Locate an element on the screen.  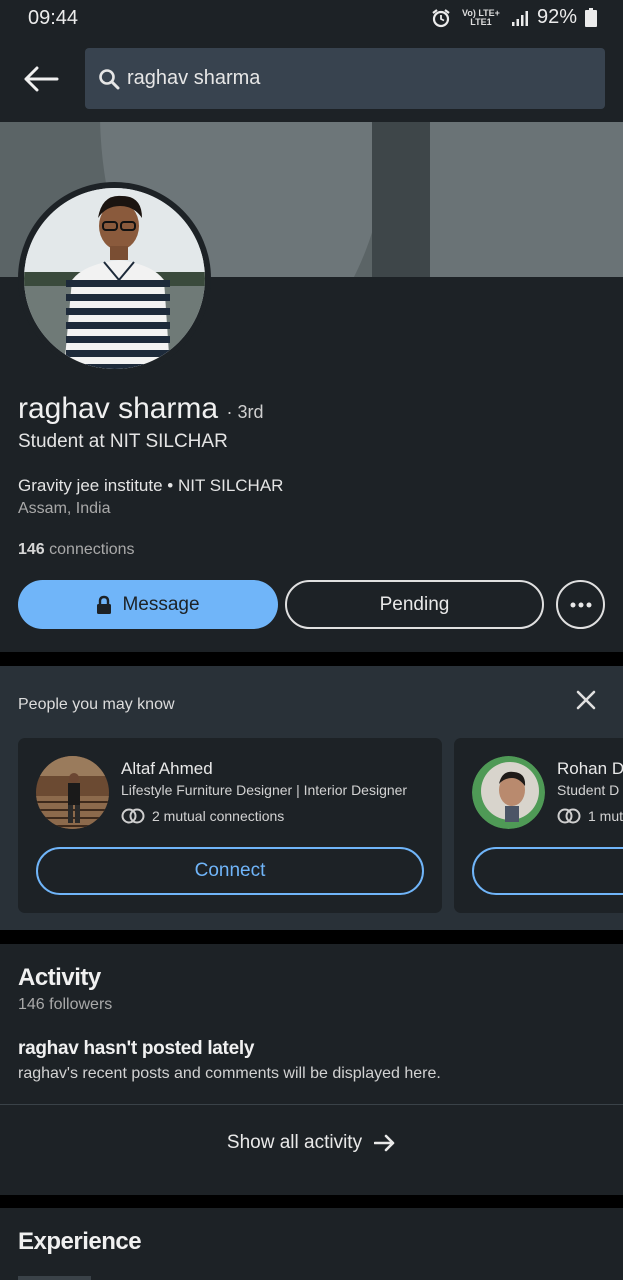
alarm-icon is located at coordinates (441, 17).